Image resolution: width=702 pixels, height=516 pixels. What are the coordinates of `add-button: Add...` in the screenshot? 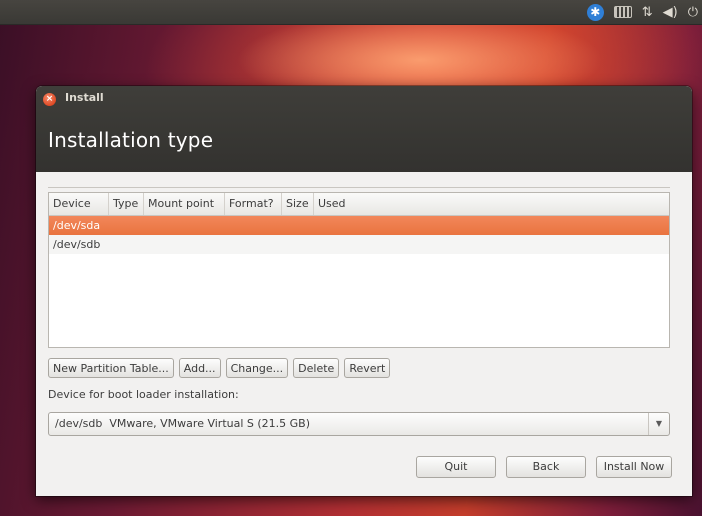 It's located at (199, 368).